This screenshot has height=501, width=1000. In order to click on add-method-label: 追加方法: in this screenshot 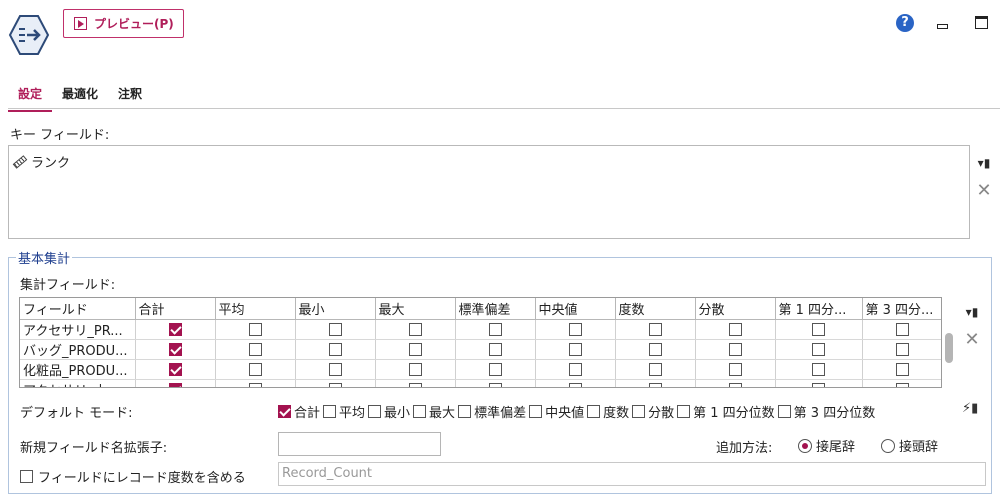, I will do `click(744, 448)`.